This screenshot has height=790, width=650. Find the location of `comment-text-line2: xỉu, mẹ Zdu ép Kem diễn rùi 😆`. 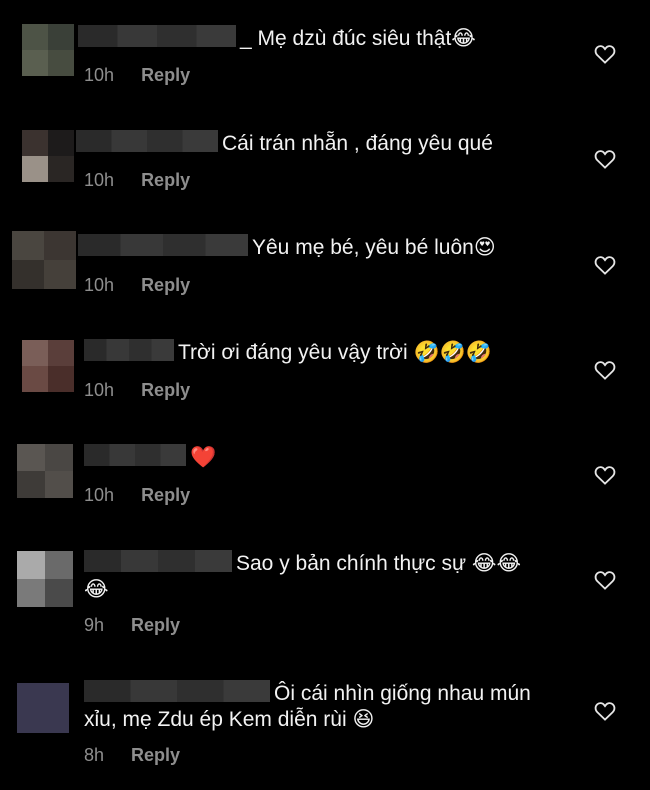

comment-text-line2: xỉu, mẹ Zdu ép Kem diễn rùi 😆 is located at coordinates (229, 719).